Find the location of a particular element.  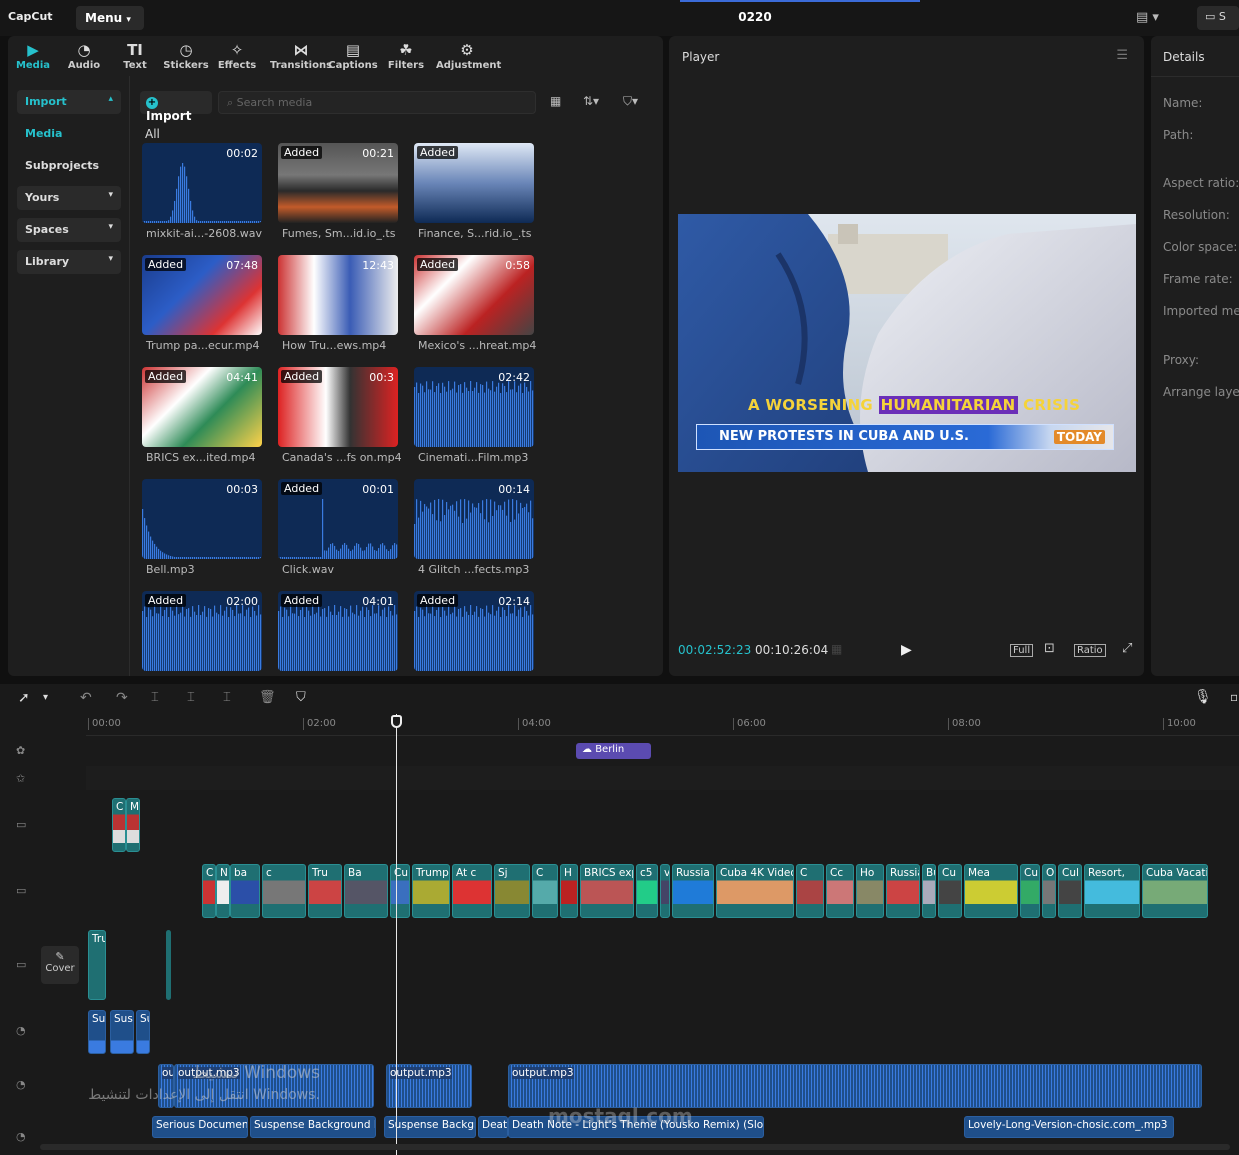

split-left-icon: ⌶ is located at coordinates (191, 697).